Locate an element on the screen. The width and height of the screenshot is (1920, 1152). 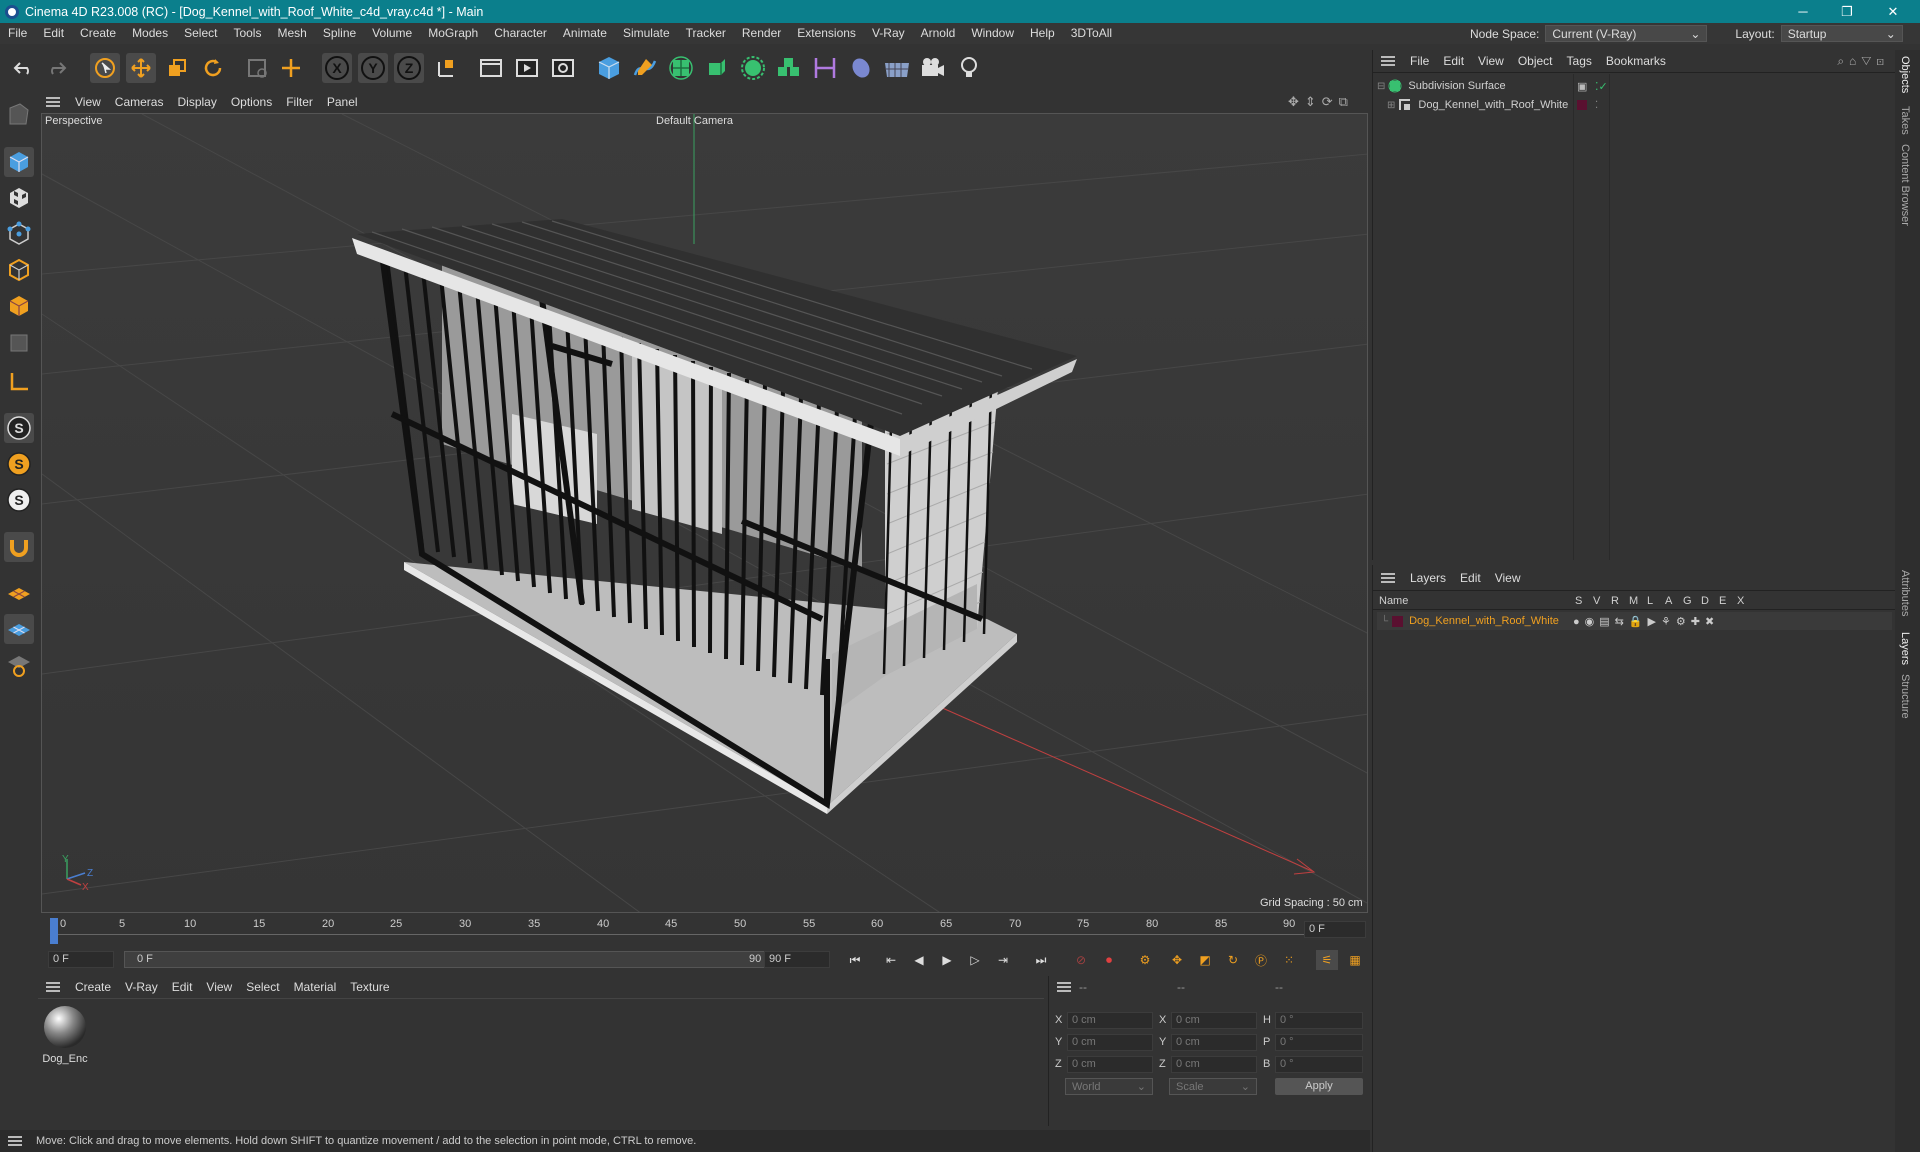
layer-color-swatch is located at coordinates (1398, 621).